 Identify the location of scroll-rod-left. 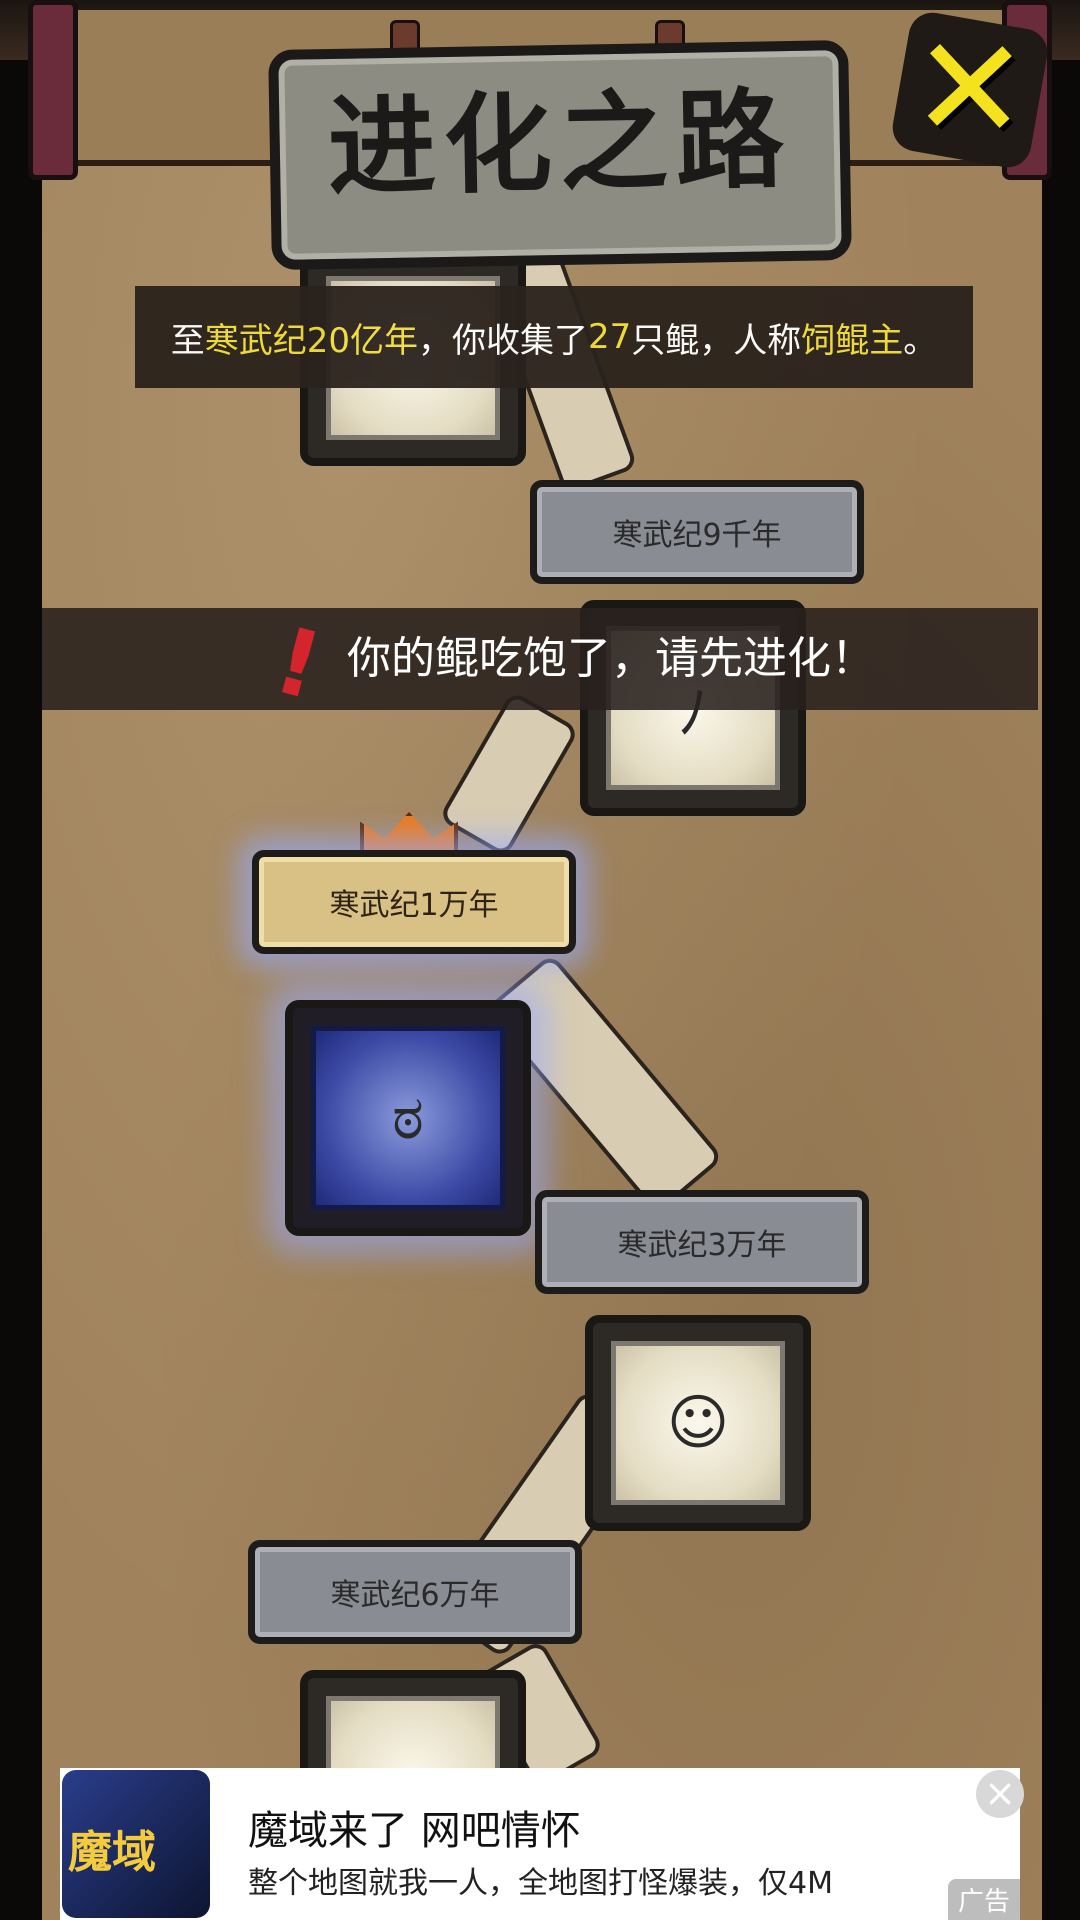
(53, 90).